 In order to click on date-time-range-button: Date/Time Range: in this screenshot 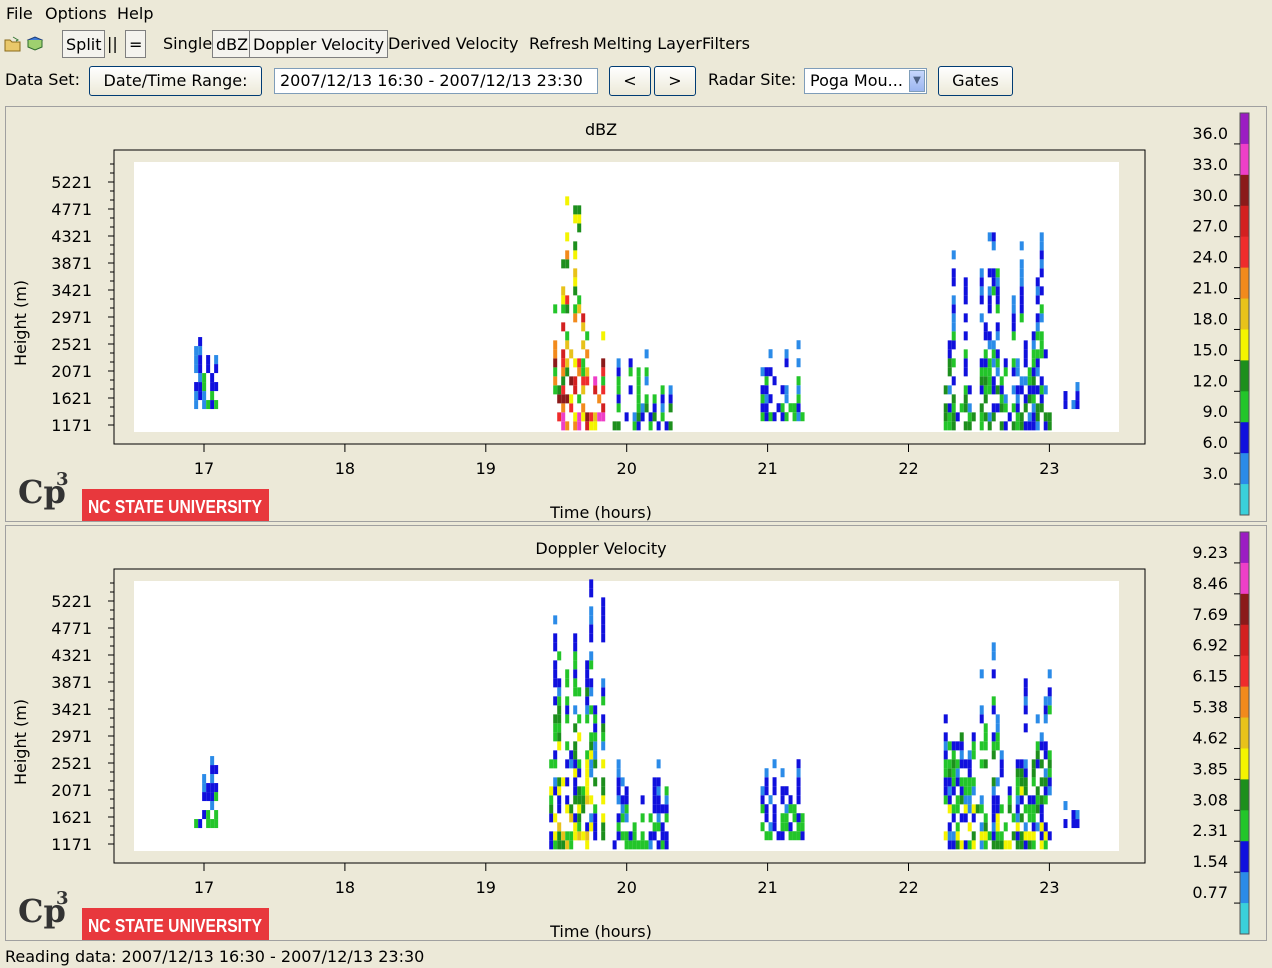, I will do `click(175, 81)`.